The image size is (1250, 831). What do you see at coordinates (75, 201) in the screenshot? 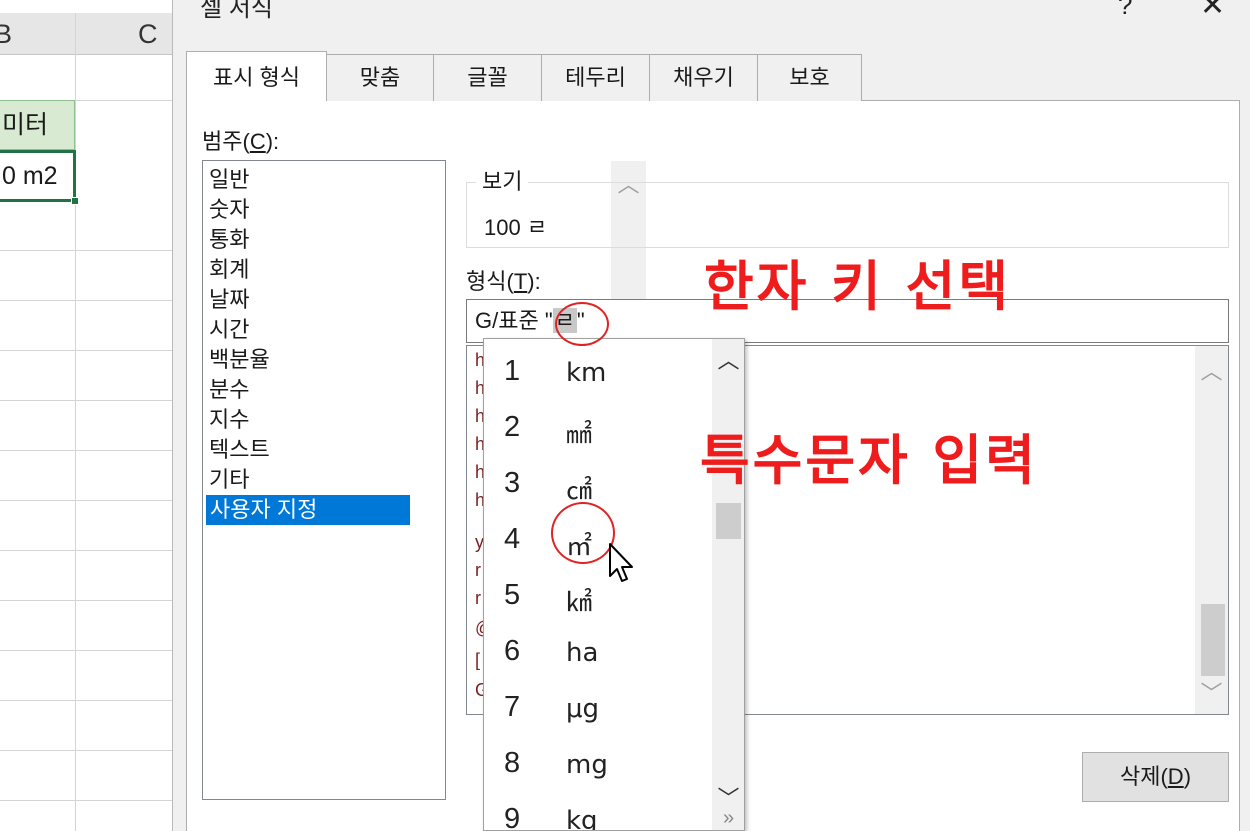
I see `fill-handle` at bounding box center [75, 201].